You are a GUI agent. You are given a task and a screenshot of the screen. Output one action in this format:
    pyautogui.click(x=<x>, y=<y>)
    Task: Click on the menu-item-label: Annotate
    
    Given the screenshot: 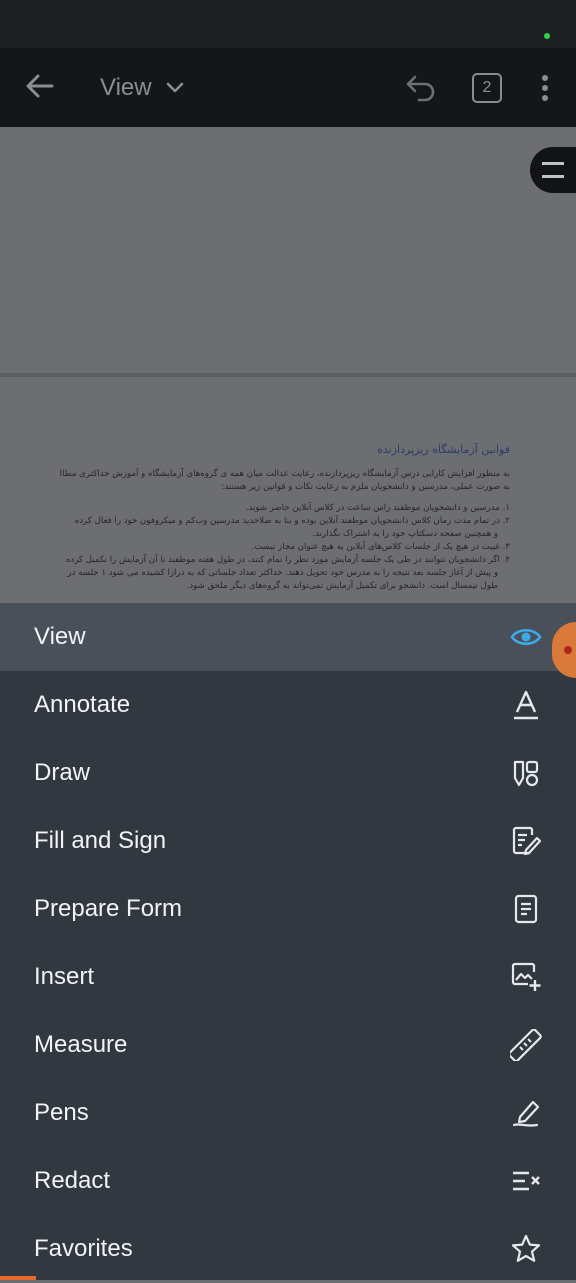 What is the action you would take?
    pyautogui.click(x=82, y=704)
    